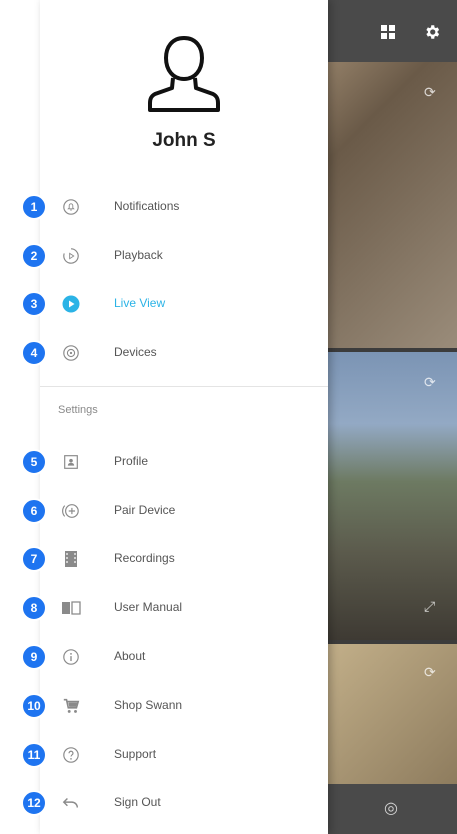  Describe the element at coordinates (147, 206) in the screenshot. I see `menu-item-label: Notifications` at that location.